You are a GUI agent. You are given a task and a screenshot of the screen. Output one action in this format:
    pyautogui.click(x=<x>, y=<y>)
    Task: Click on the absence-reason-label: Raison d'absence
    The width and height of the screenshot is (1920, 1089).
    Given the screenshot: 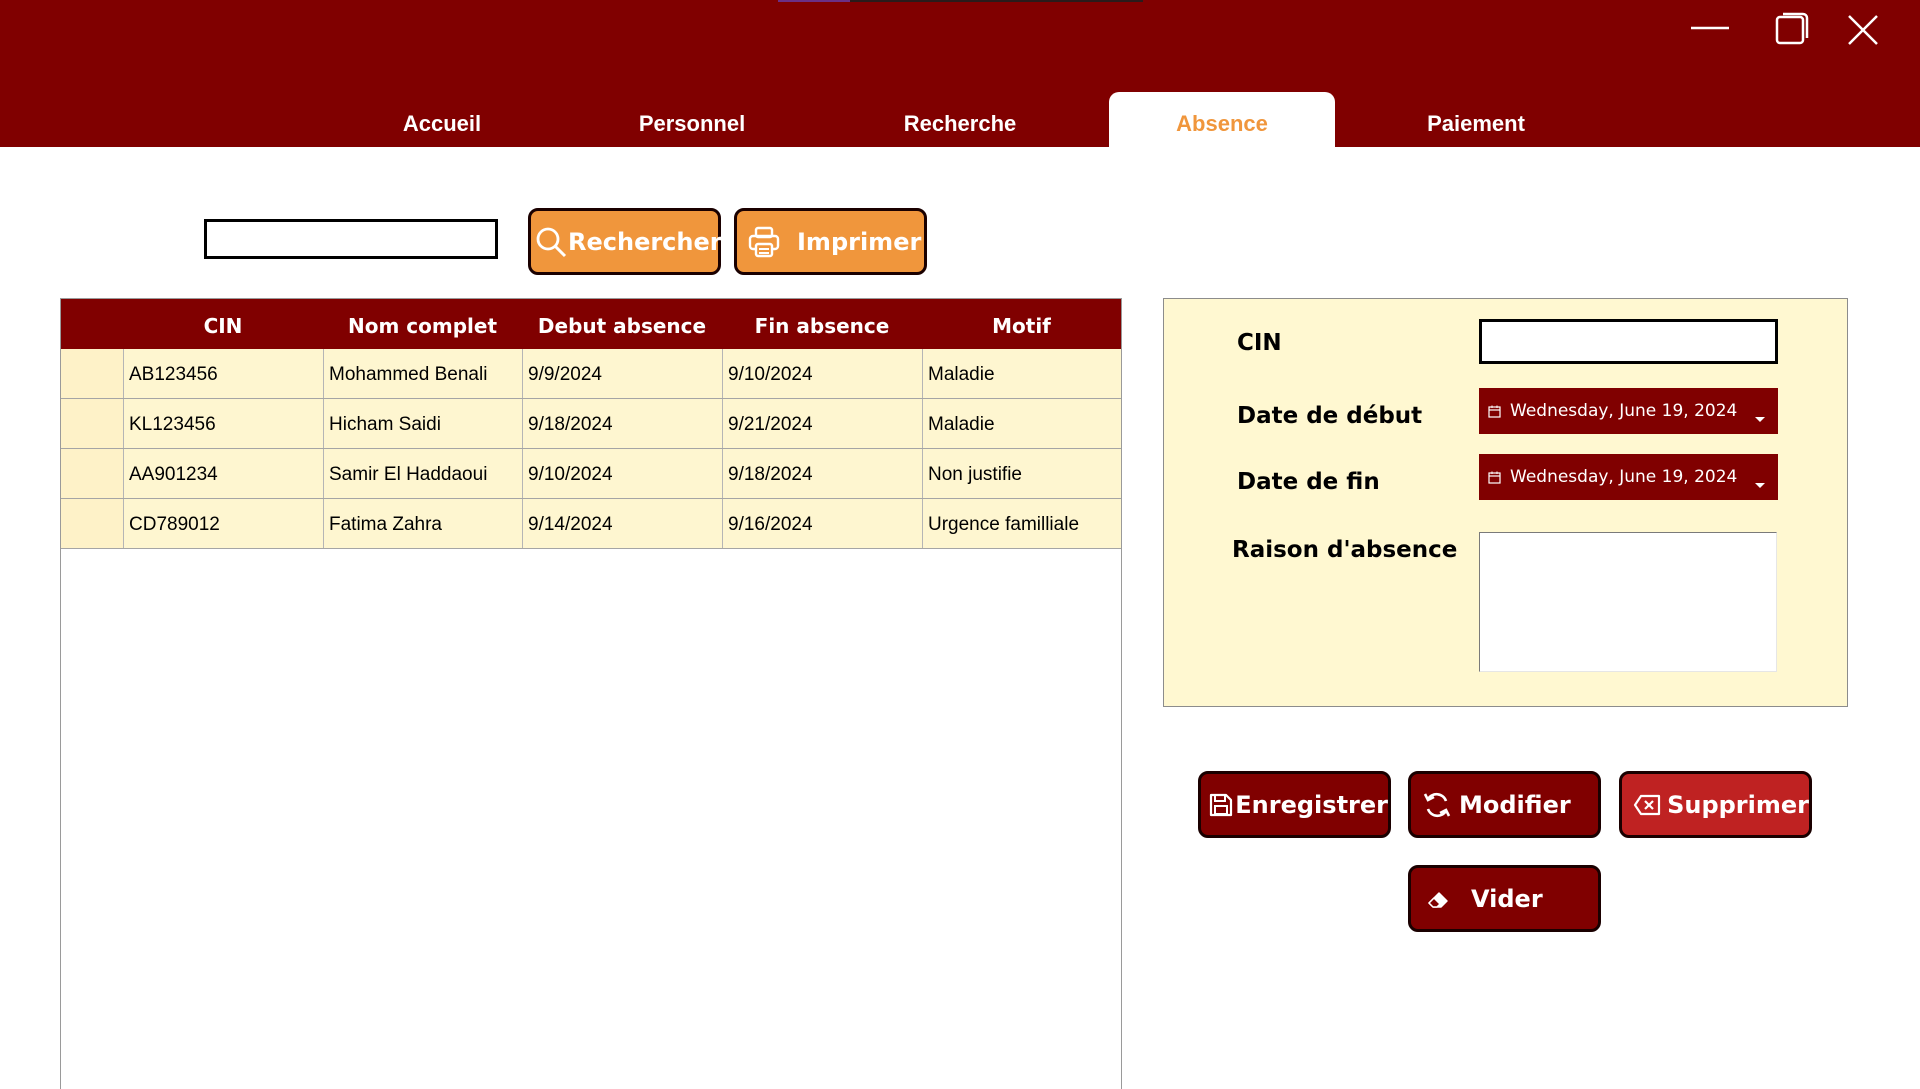 What is the action you would take?
    pyautogui.click(x=1345, y=550)
    